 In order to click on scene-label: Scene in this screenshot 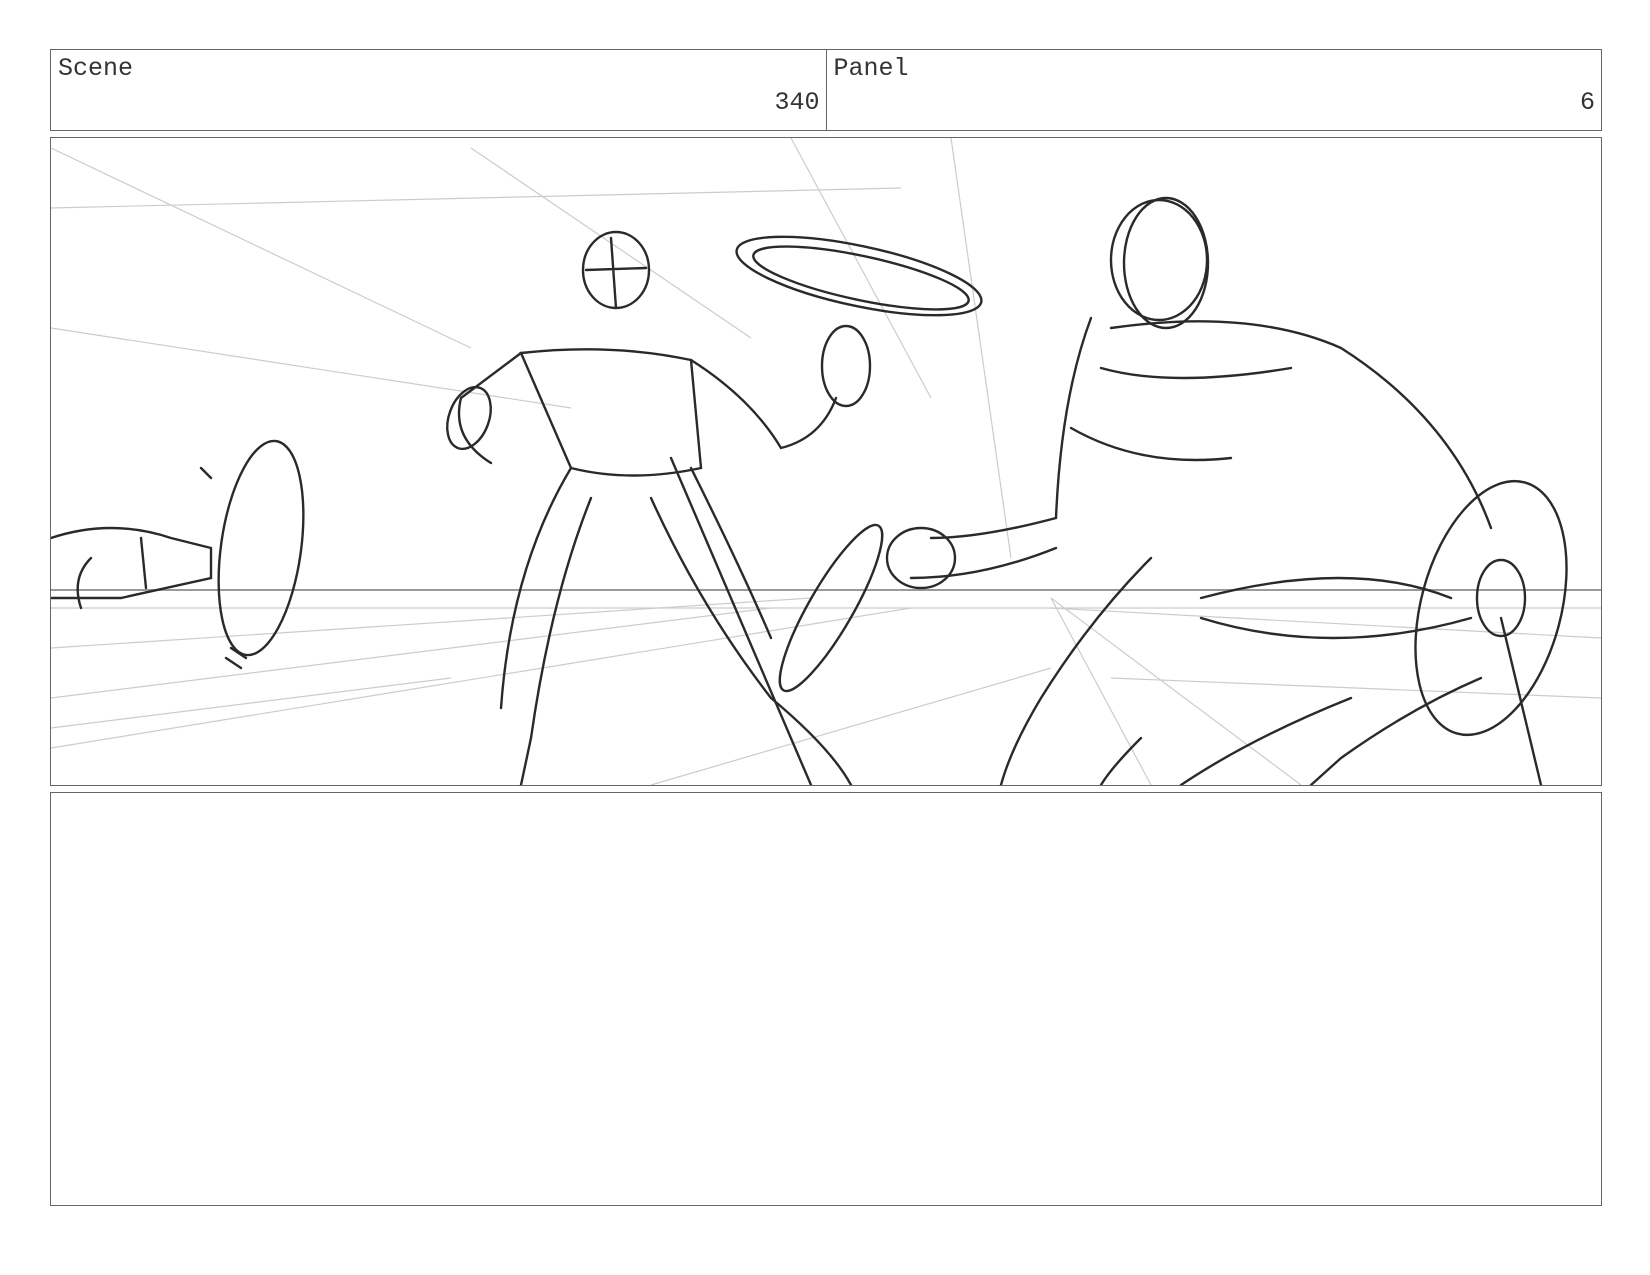, I will do `click(96, 68)`.